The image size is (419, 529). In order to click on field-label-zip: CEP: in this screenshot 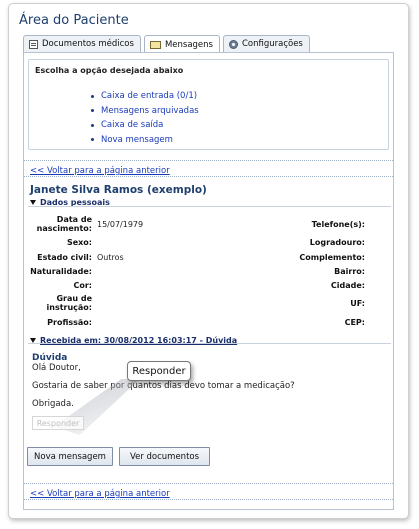, I will do `click(354, 322)`.